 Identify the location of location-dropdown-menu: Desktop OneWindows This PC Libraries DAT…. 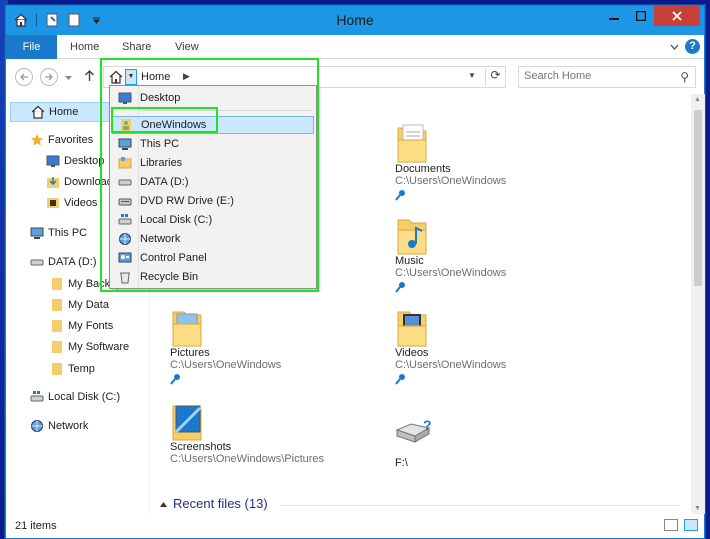
(213, 187).